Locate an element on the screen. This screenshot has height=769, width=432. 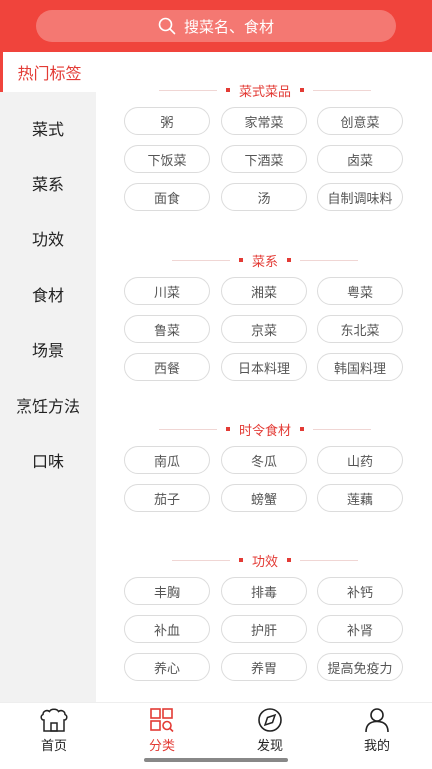
sidebar-item-label: 菜系 is located at coordinates (47, 184).